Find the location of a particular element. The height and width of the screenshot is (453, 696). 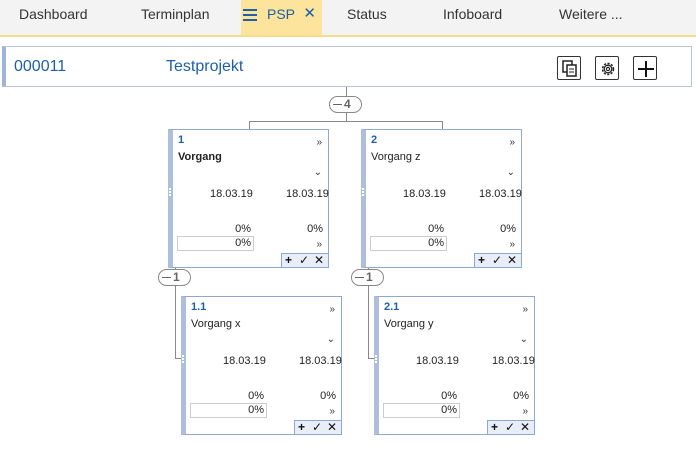

collapse-toggle-1: 1 is located at coordinates (174, 277).